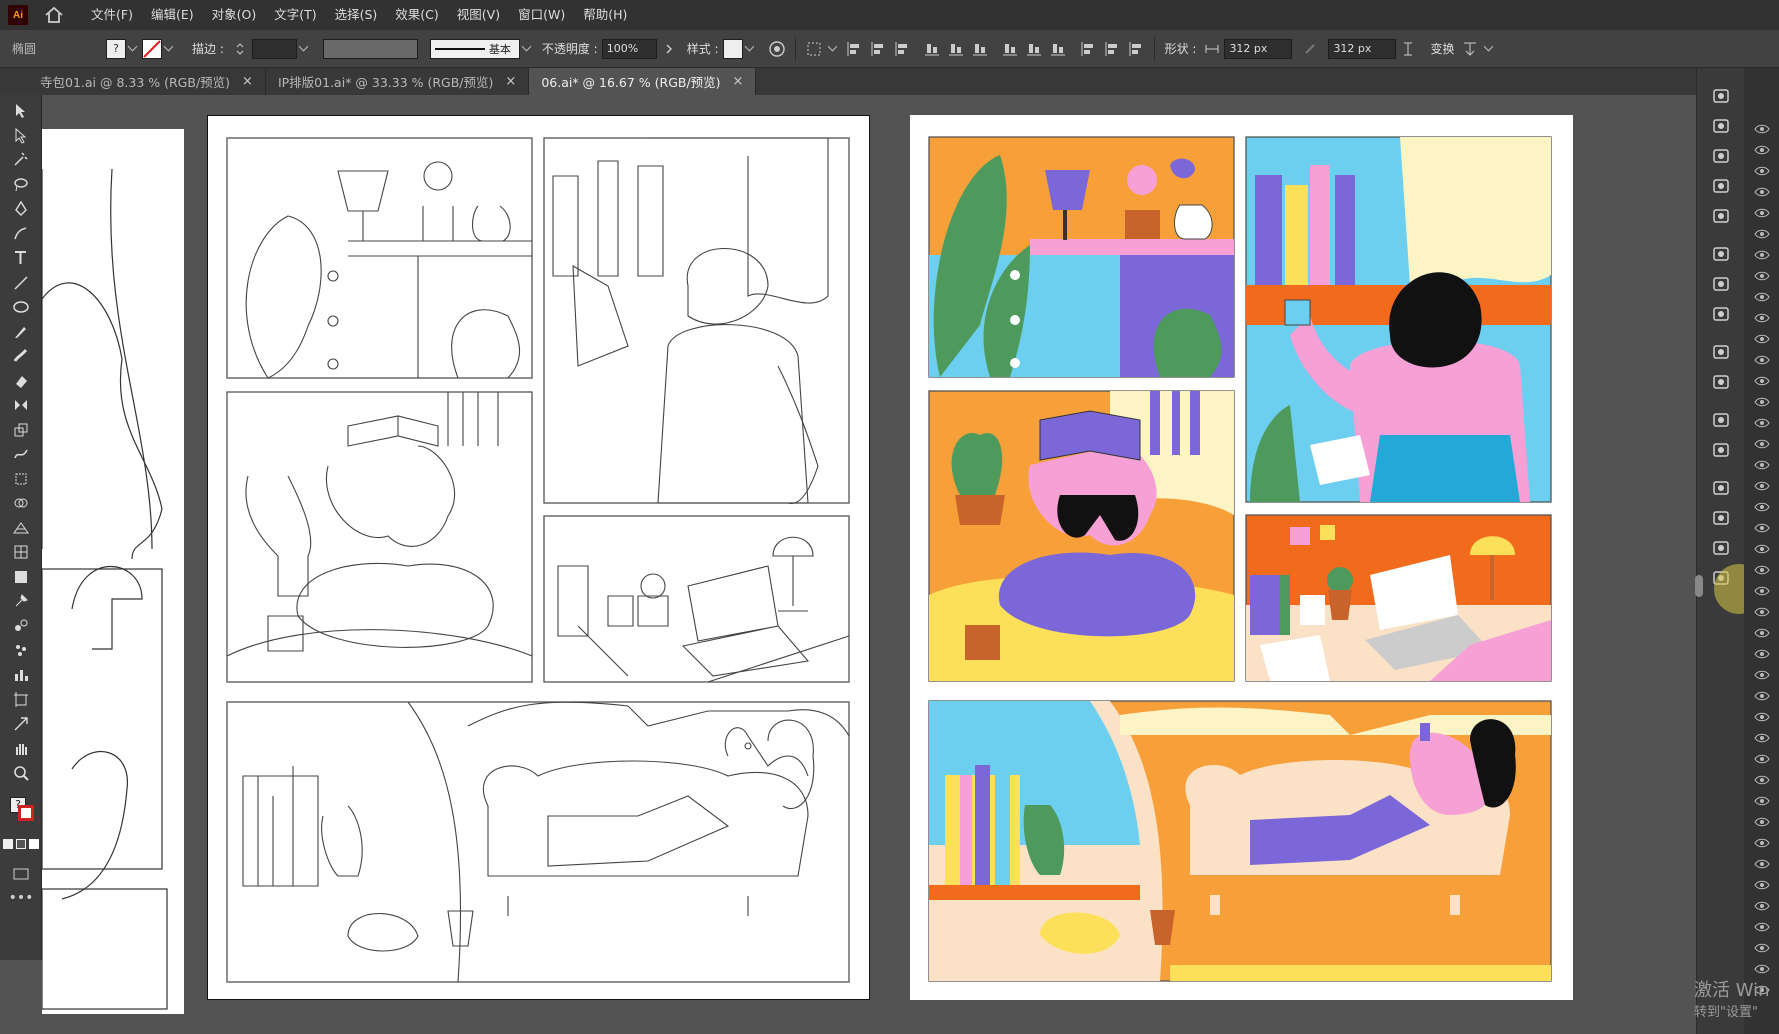 The height and width of the screenshot is (1034, 1779). Describe the element at coordinates (274, 48) in the screenshot. I see `stroke-weight-input` at that location.